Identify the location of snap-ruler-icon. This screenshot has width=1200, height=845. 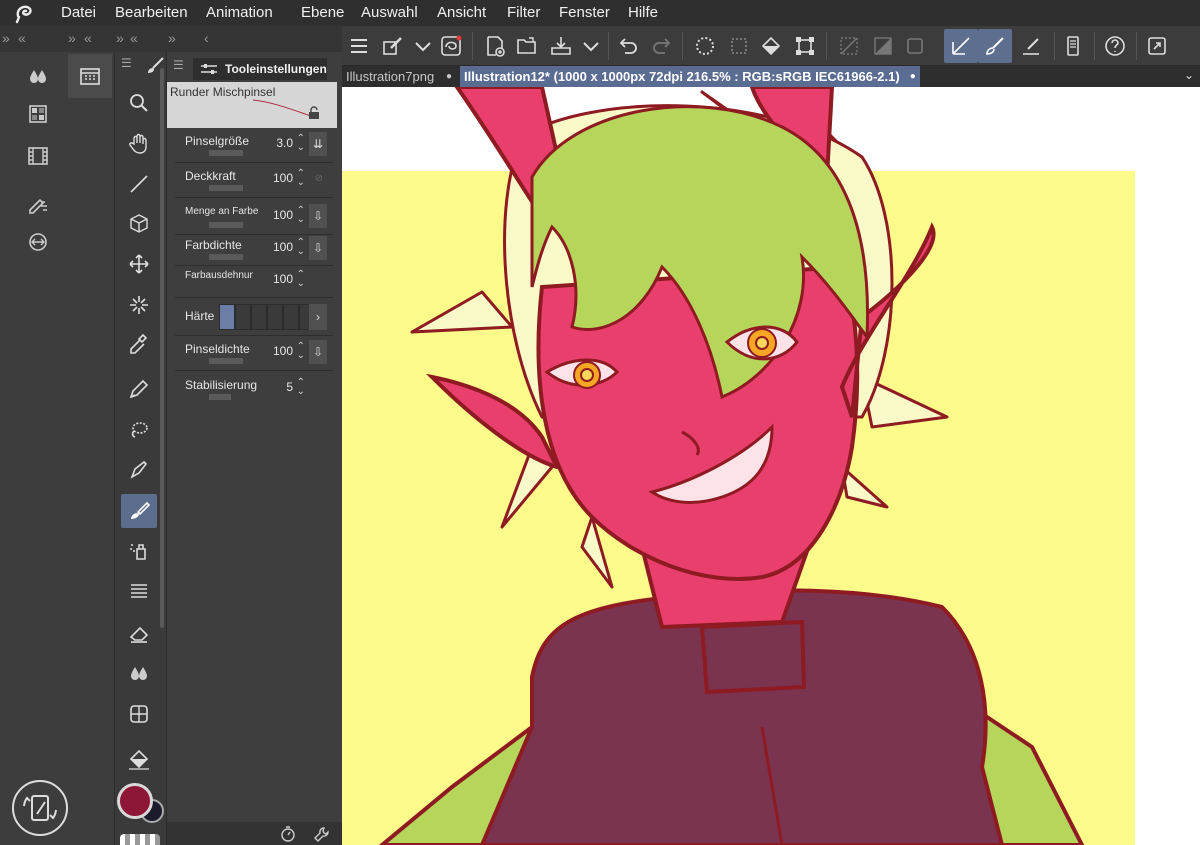
(849, 46).